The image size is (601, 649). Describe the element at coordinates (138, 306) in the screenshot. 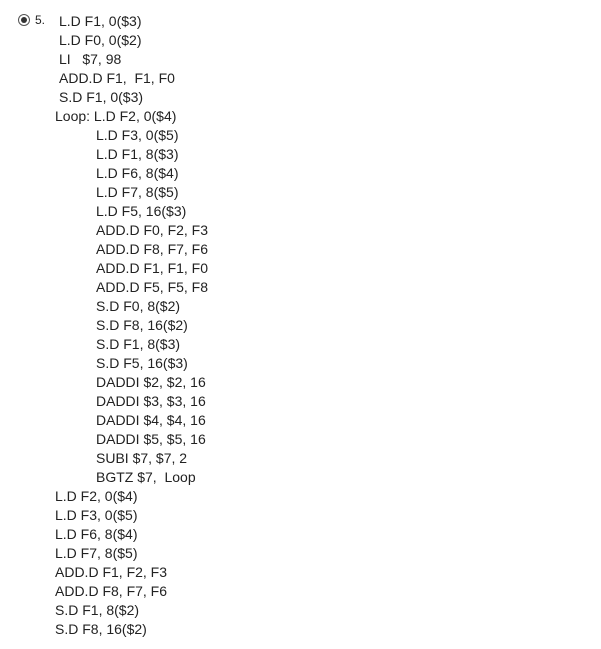

I see `code-line: S.D F0, 8($2)` at that location.